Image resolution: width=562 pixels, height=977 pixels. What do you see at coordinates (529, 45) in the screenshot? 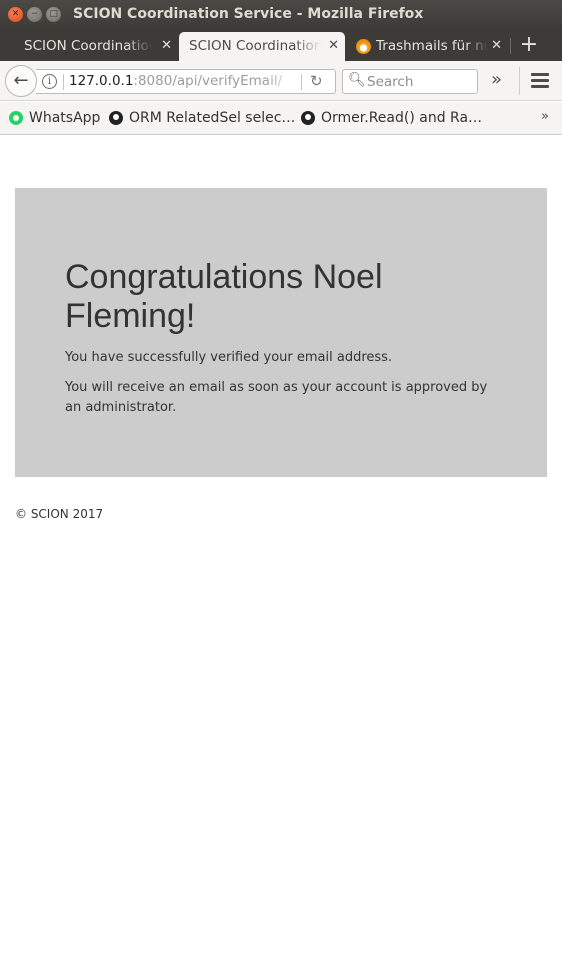
I see `new-tab-button: +` at bounding box center [529, 45].